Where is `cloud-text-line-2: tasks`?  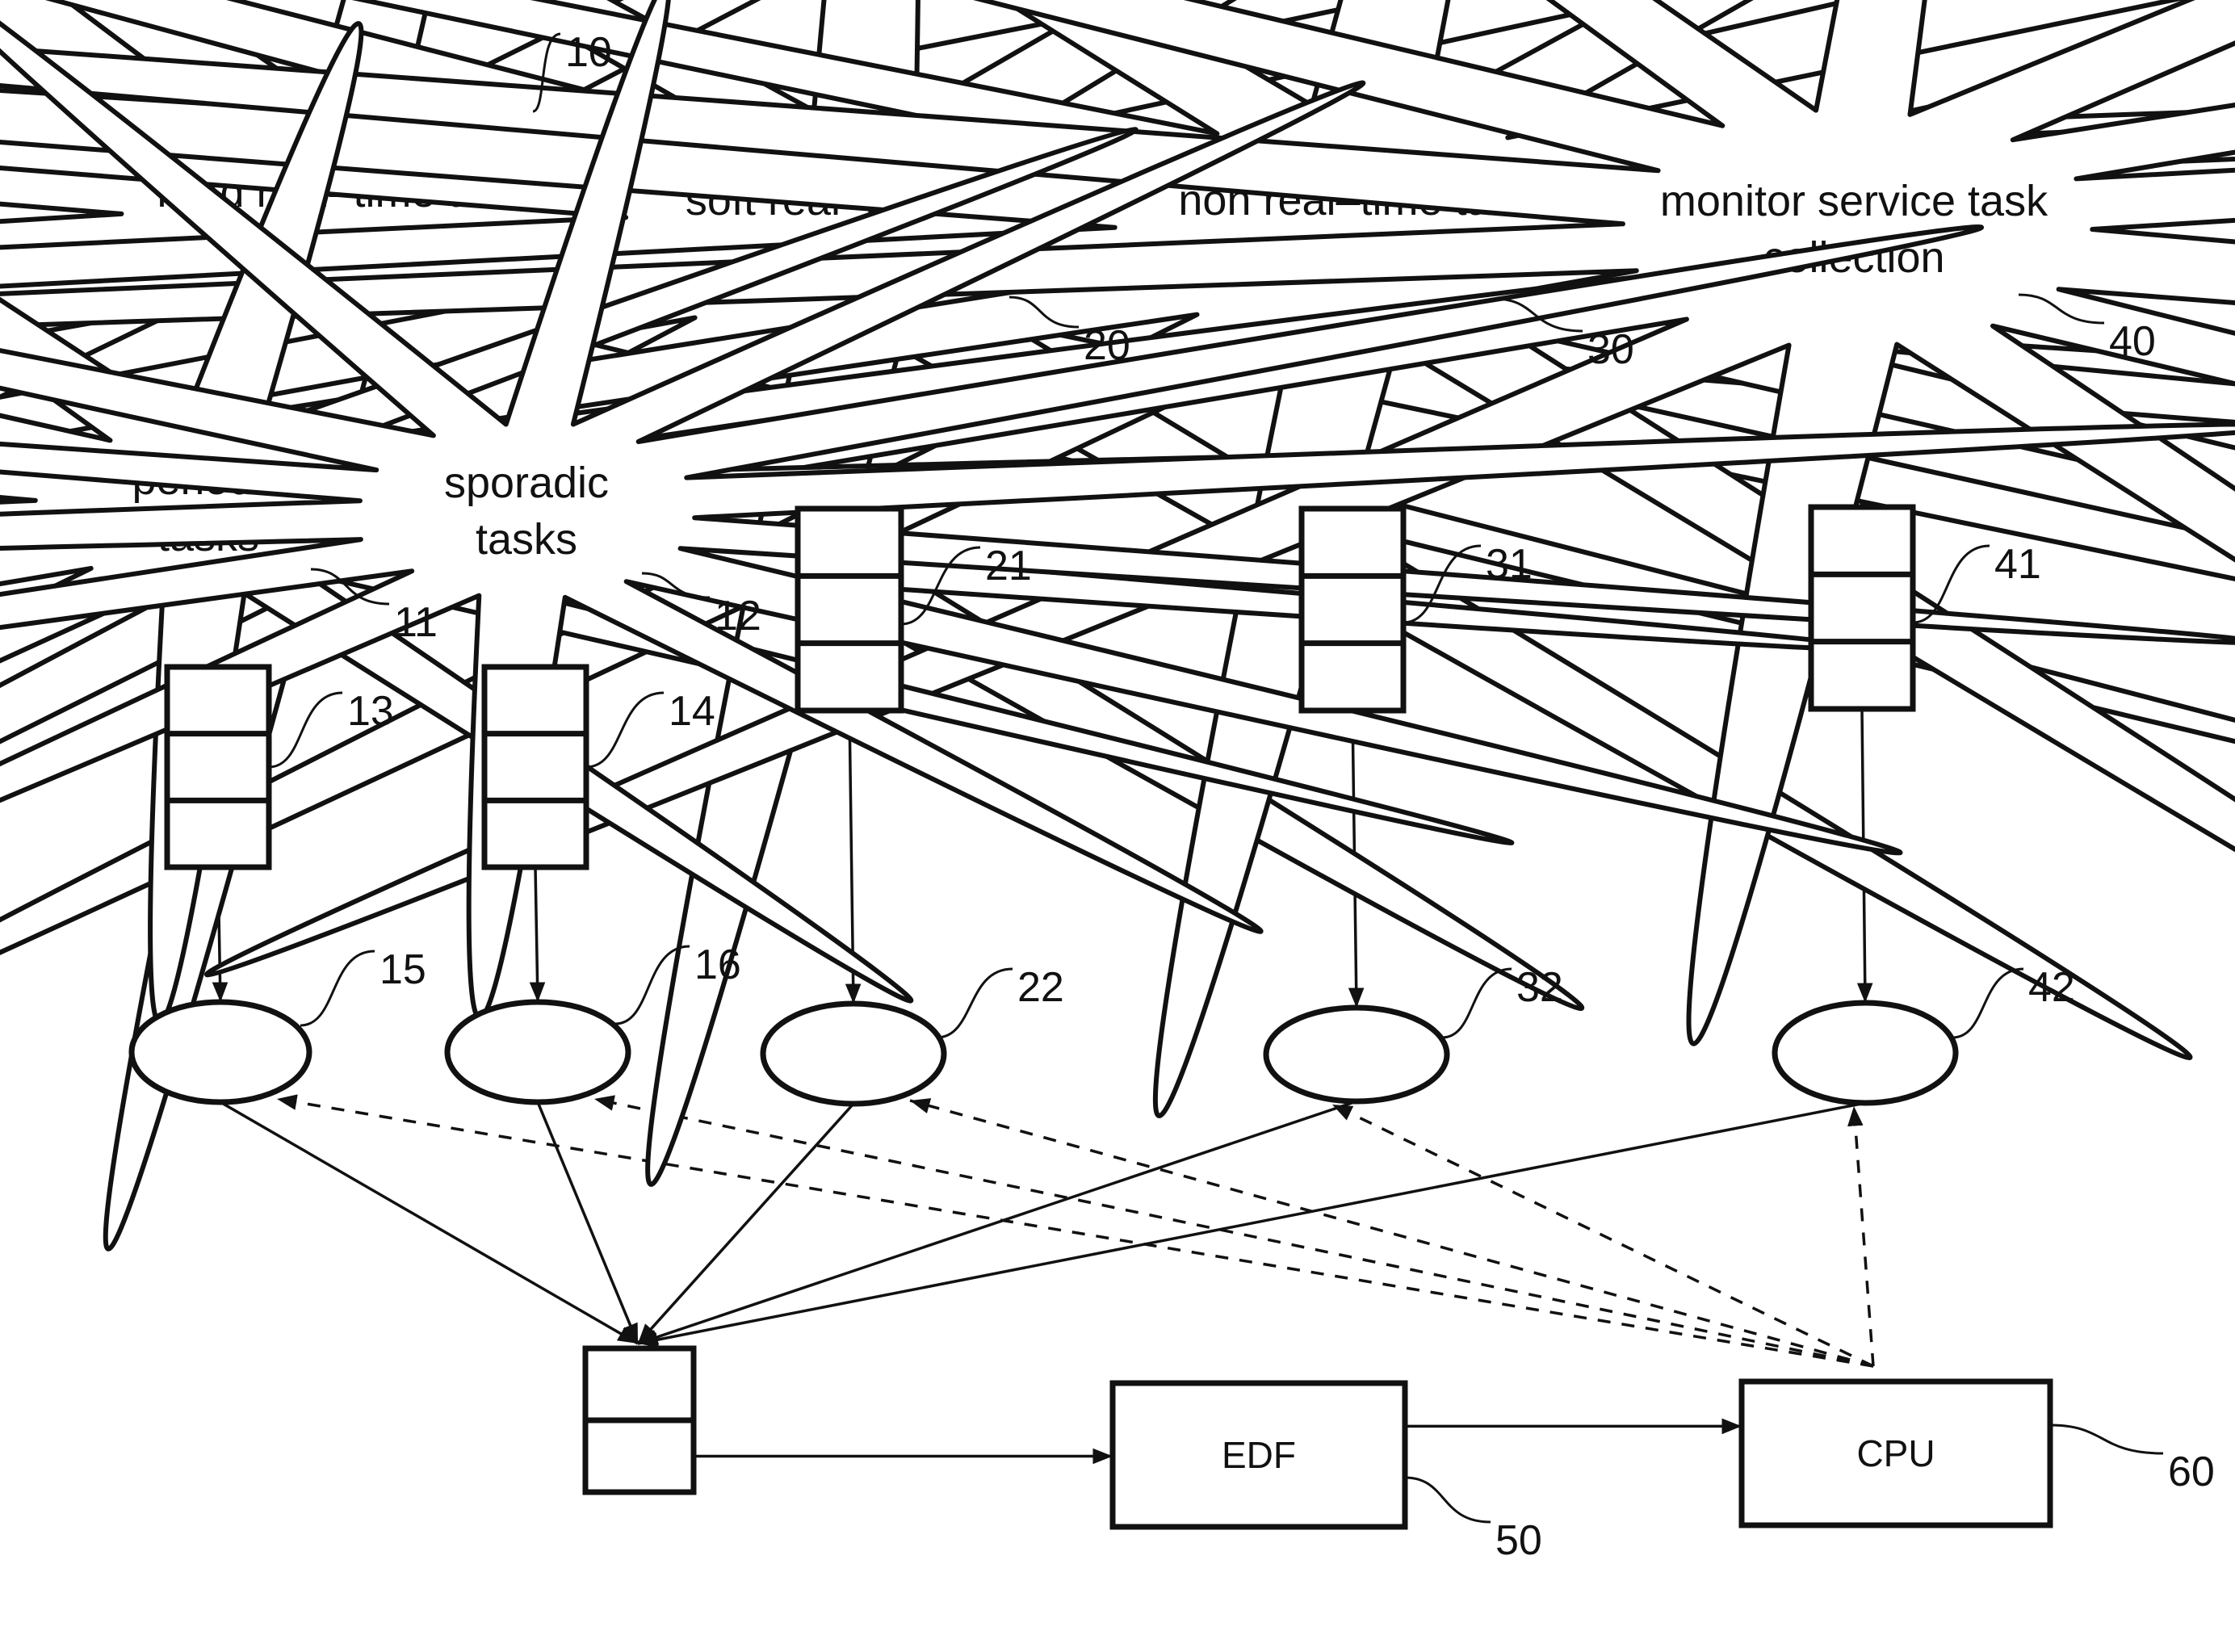 cloud-text-line-2: tasks is located at coordinates (527, 539).